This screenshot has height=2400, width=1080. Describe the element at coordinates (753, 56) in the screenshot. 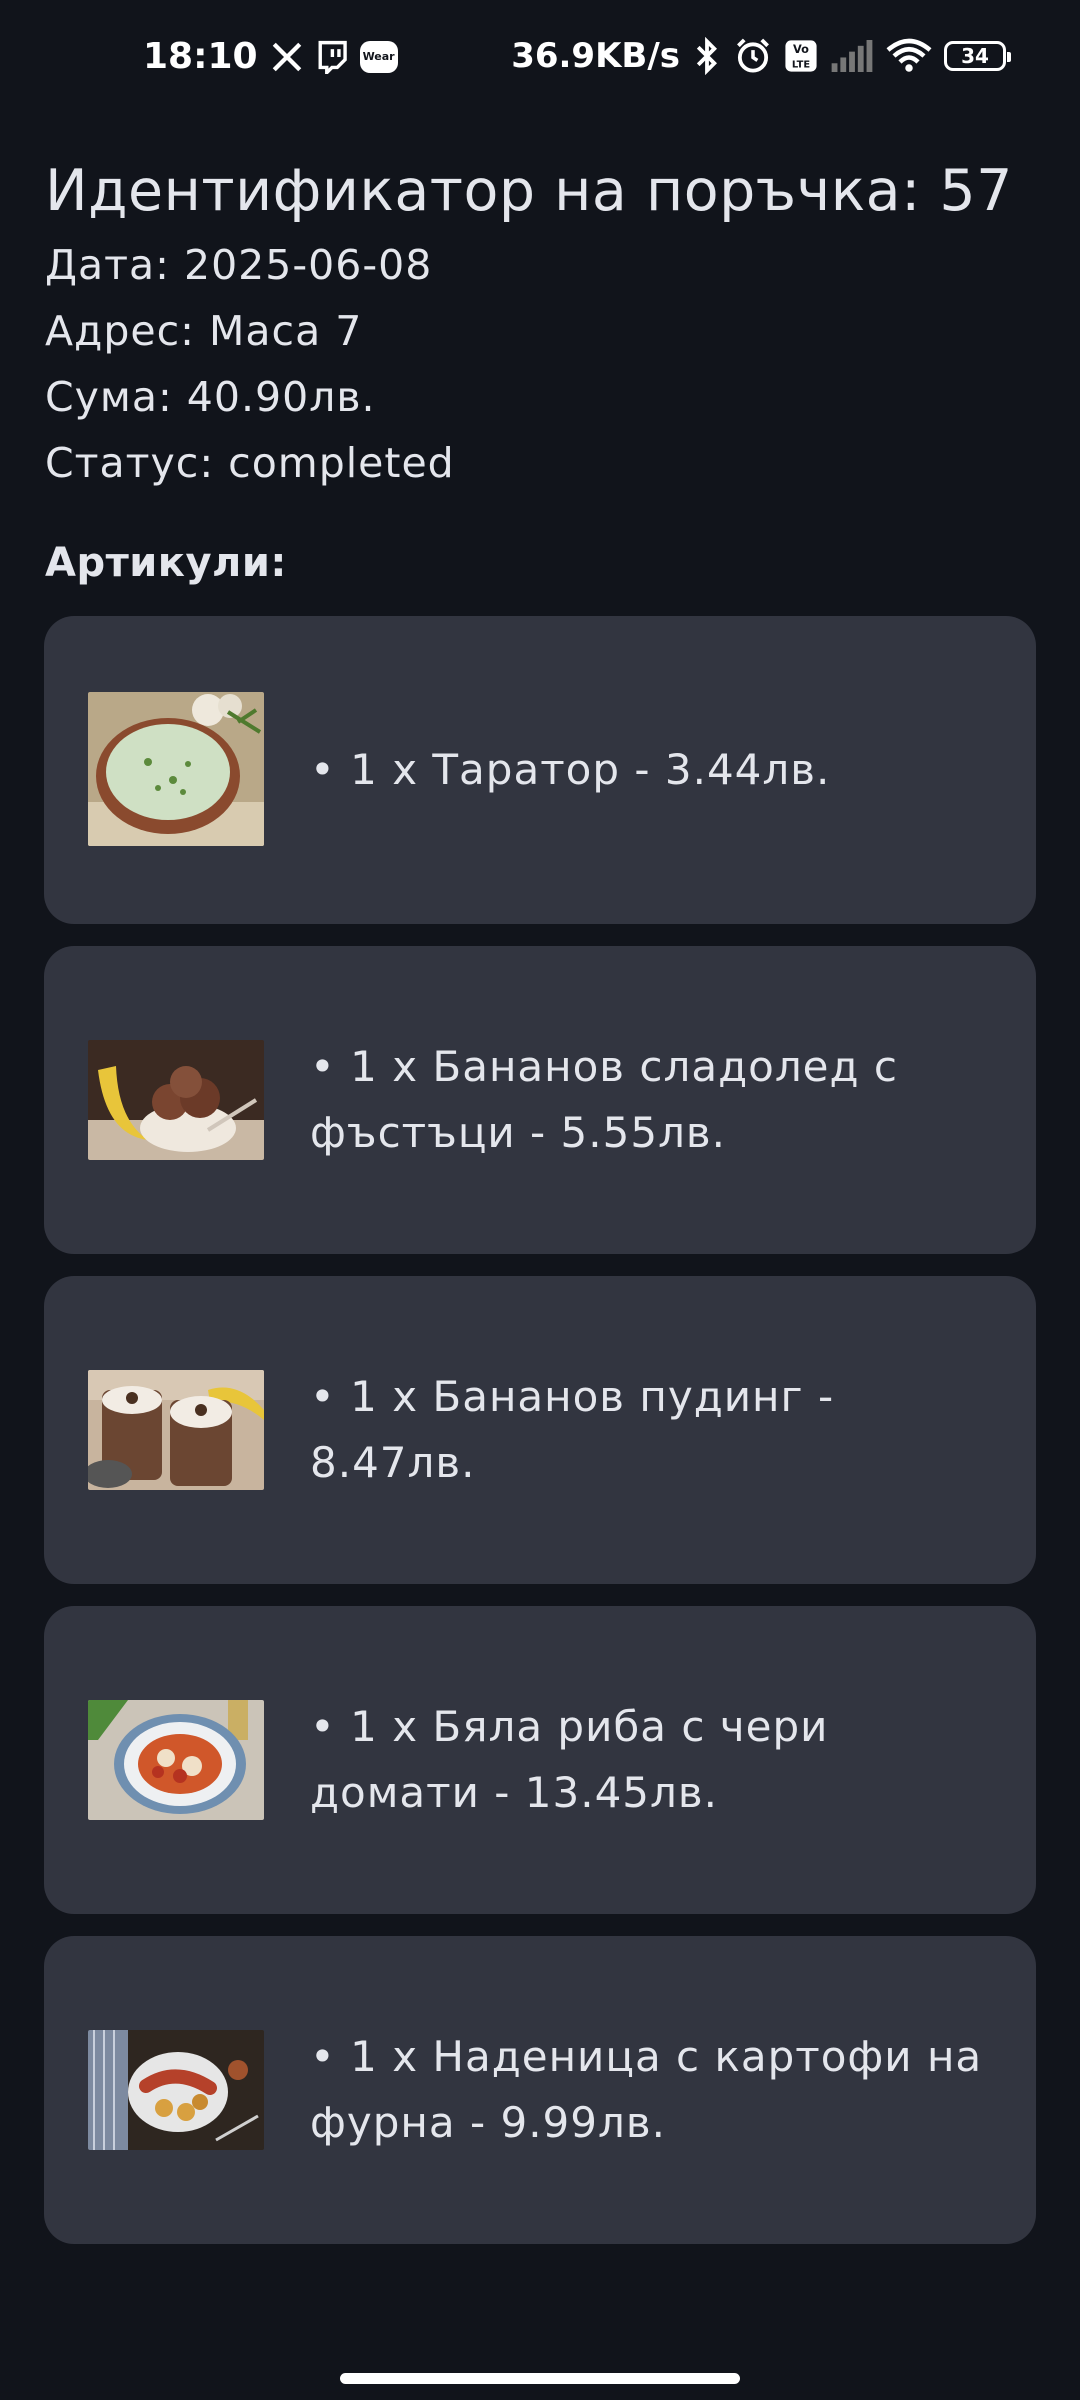

I see `alarm-icon` at that location.